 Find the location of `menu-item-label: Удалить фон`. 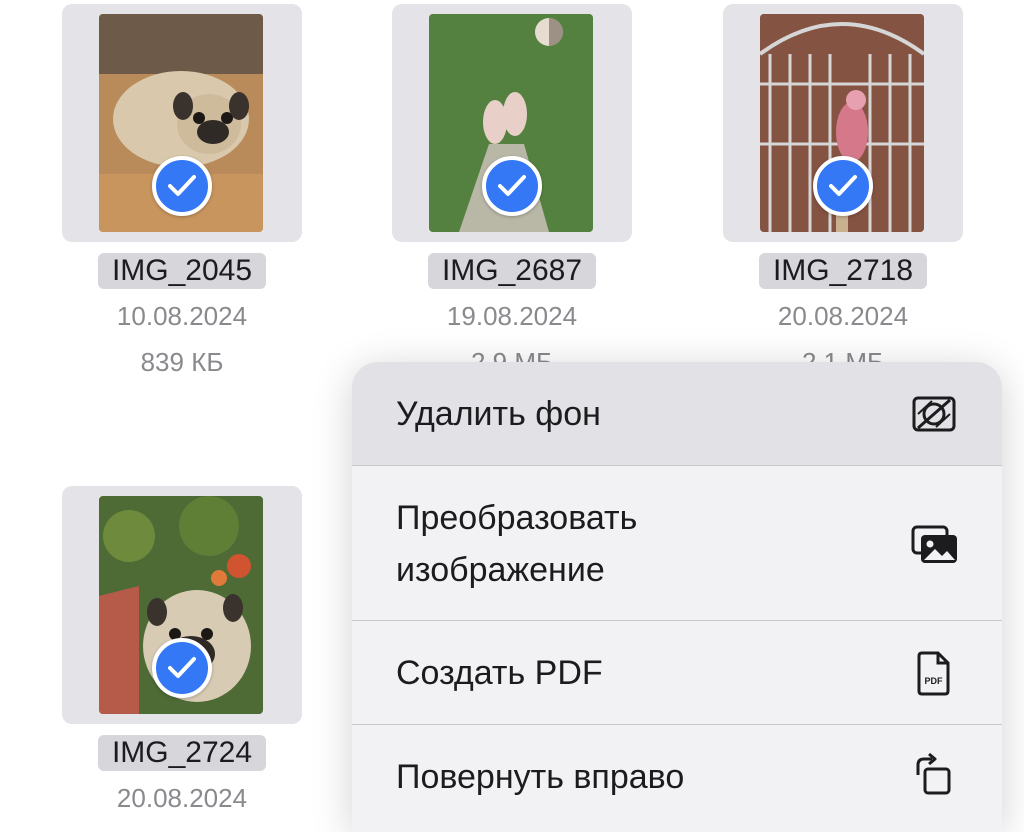

menu-item-label: Удалить фон is located at coordinates (498, 414).